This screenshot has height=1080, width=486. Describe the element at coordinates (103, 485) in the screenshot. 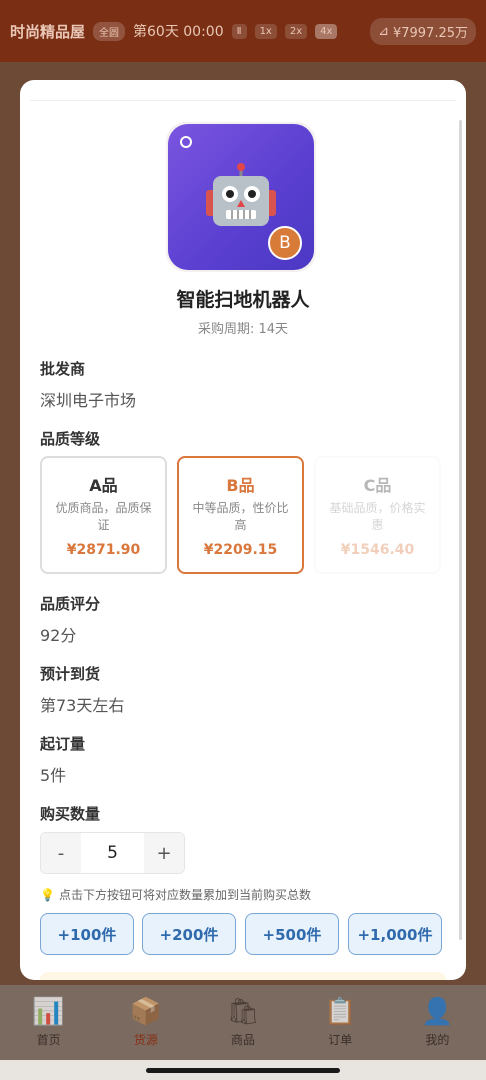

I see `grade-a-name: A品` at that location.